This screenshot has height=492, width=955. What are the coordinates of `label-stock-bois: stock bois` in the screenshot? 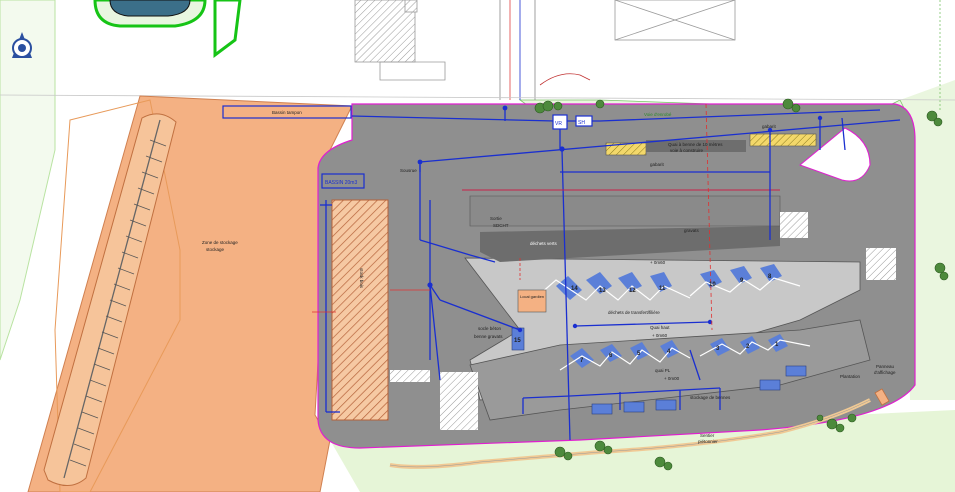 It's located at (361, 278).